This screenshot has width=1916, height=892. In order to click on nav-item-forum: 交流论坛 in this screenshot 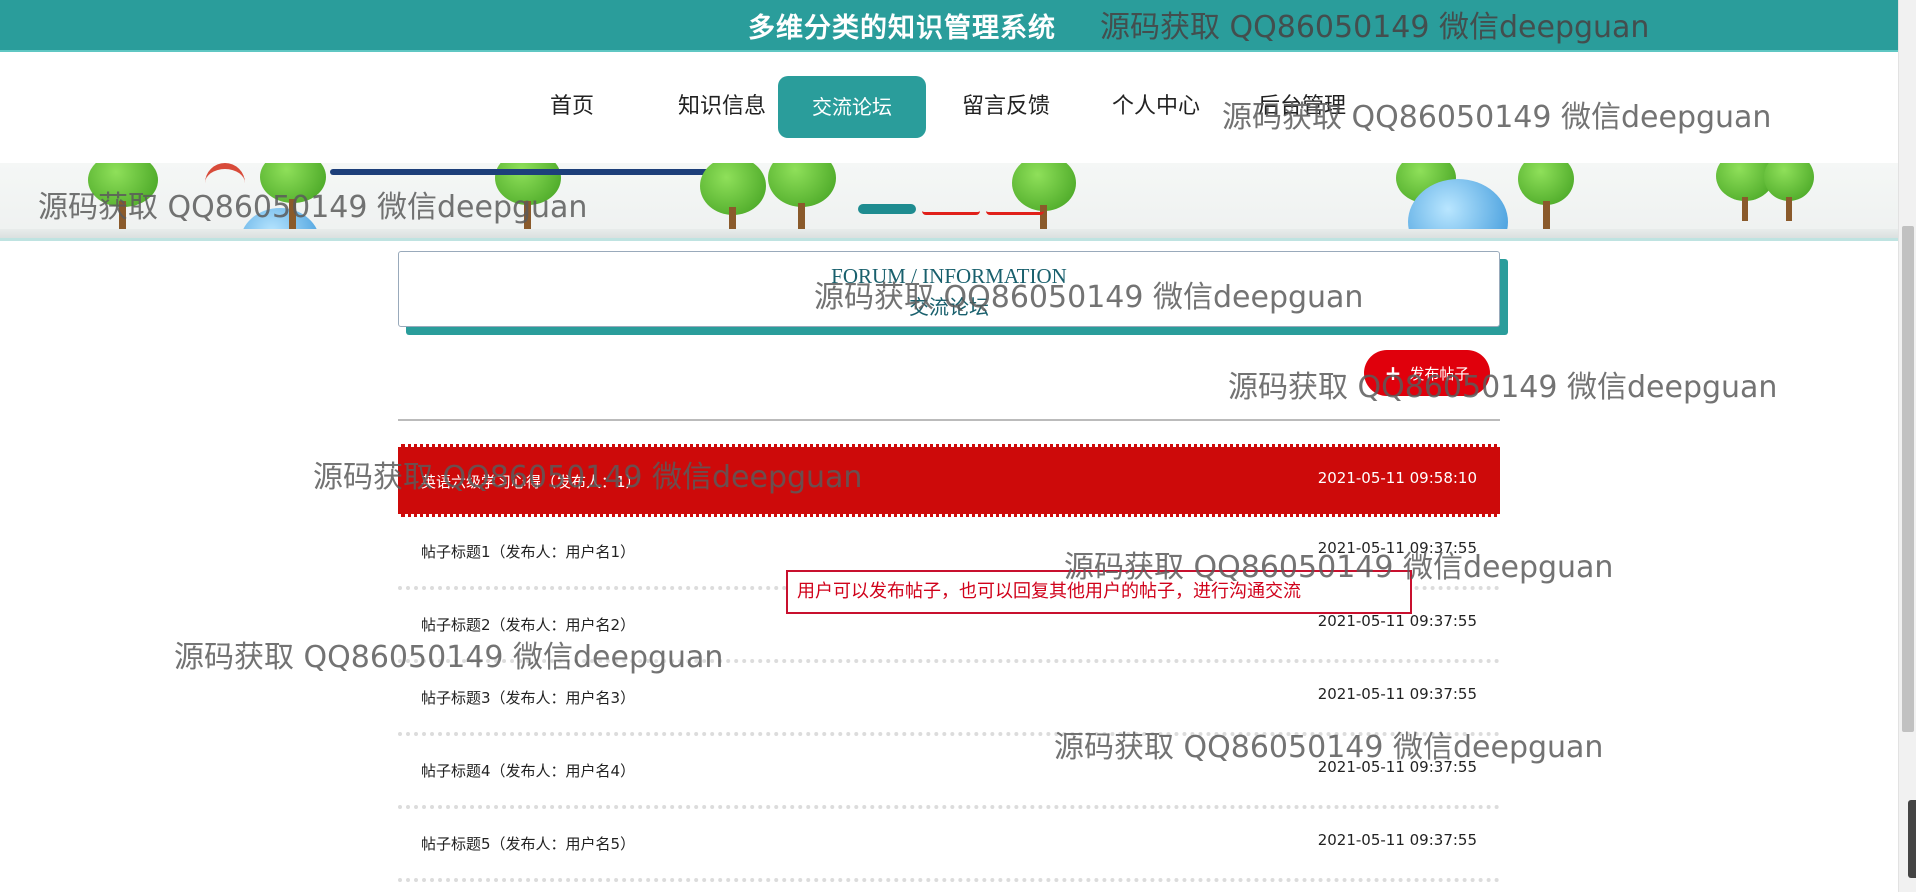, I will do `click(852, 107)`.